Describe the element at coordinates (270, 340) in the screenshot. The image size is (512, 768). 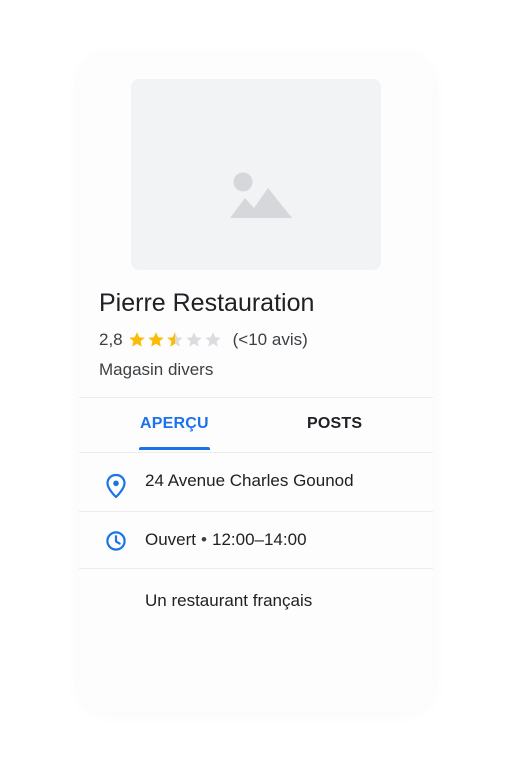
I see `review-count-link: (<10 avis)` at that location.